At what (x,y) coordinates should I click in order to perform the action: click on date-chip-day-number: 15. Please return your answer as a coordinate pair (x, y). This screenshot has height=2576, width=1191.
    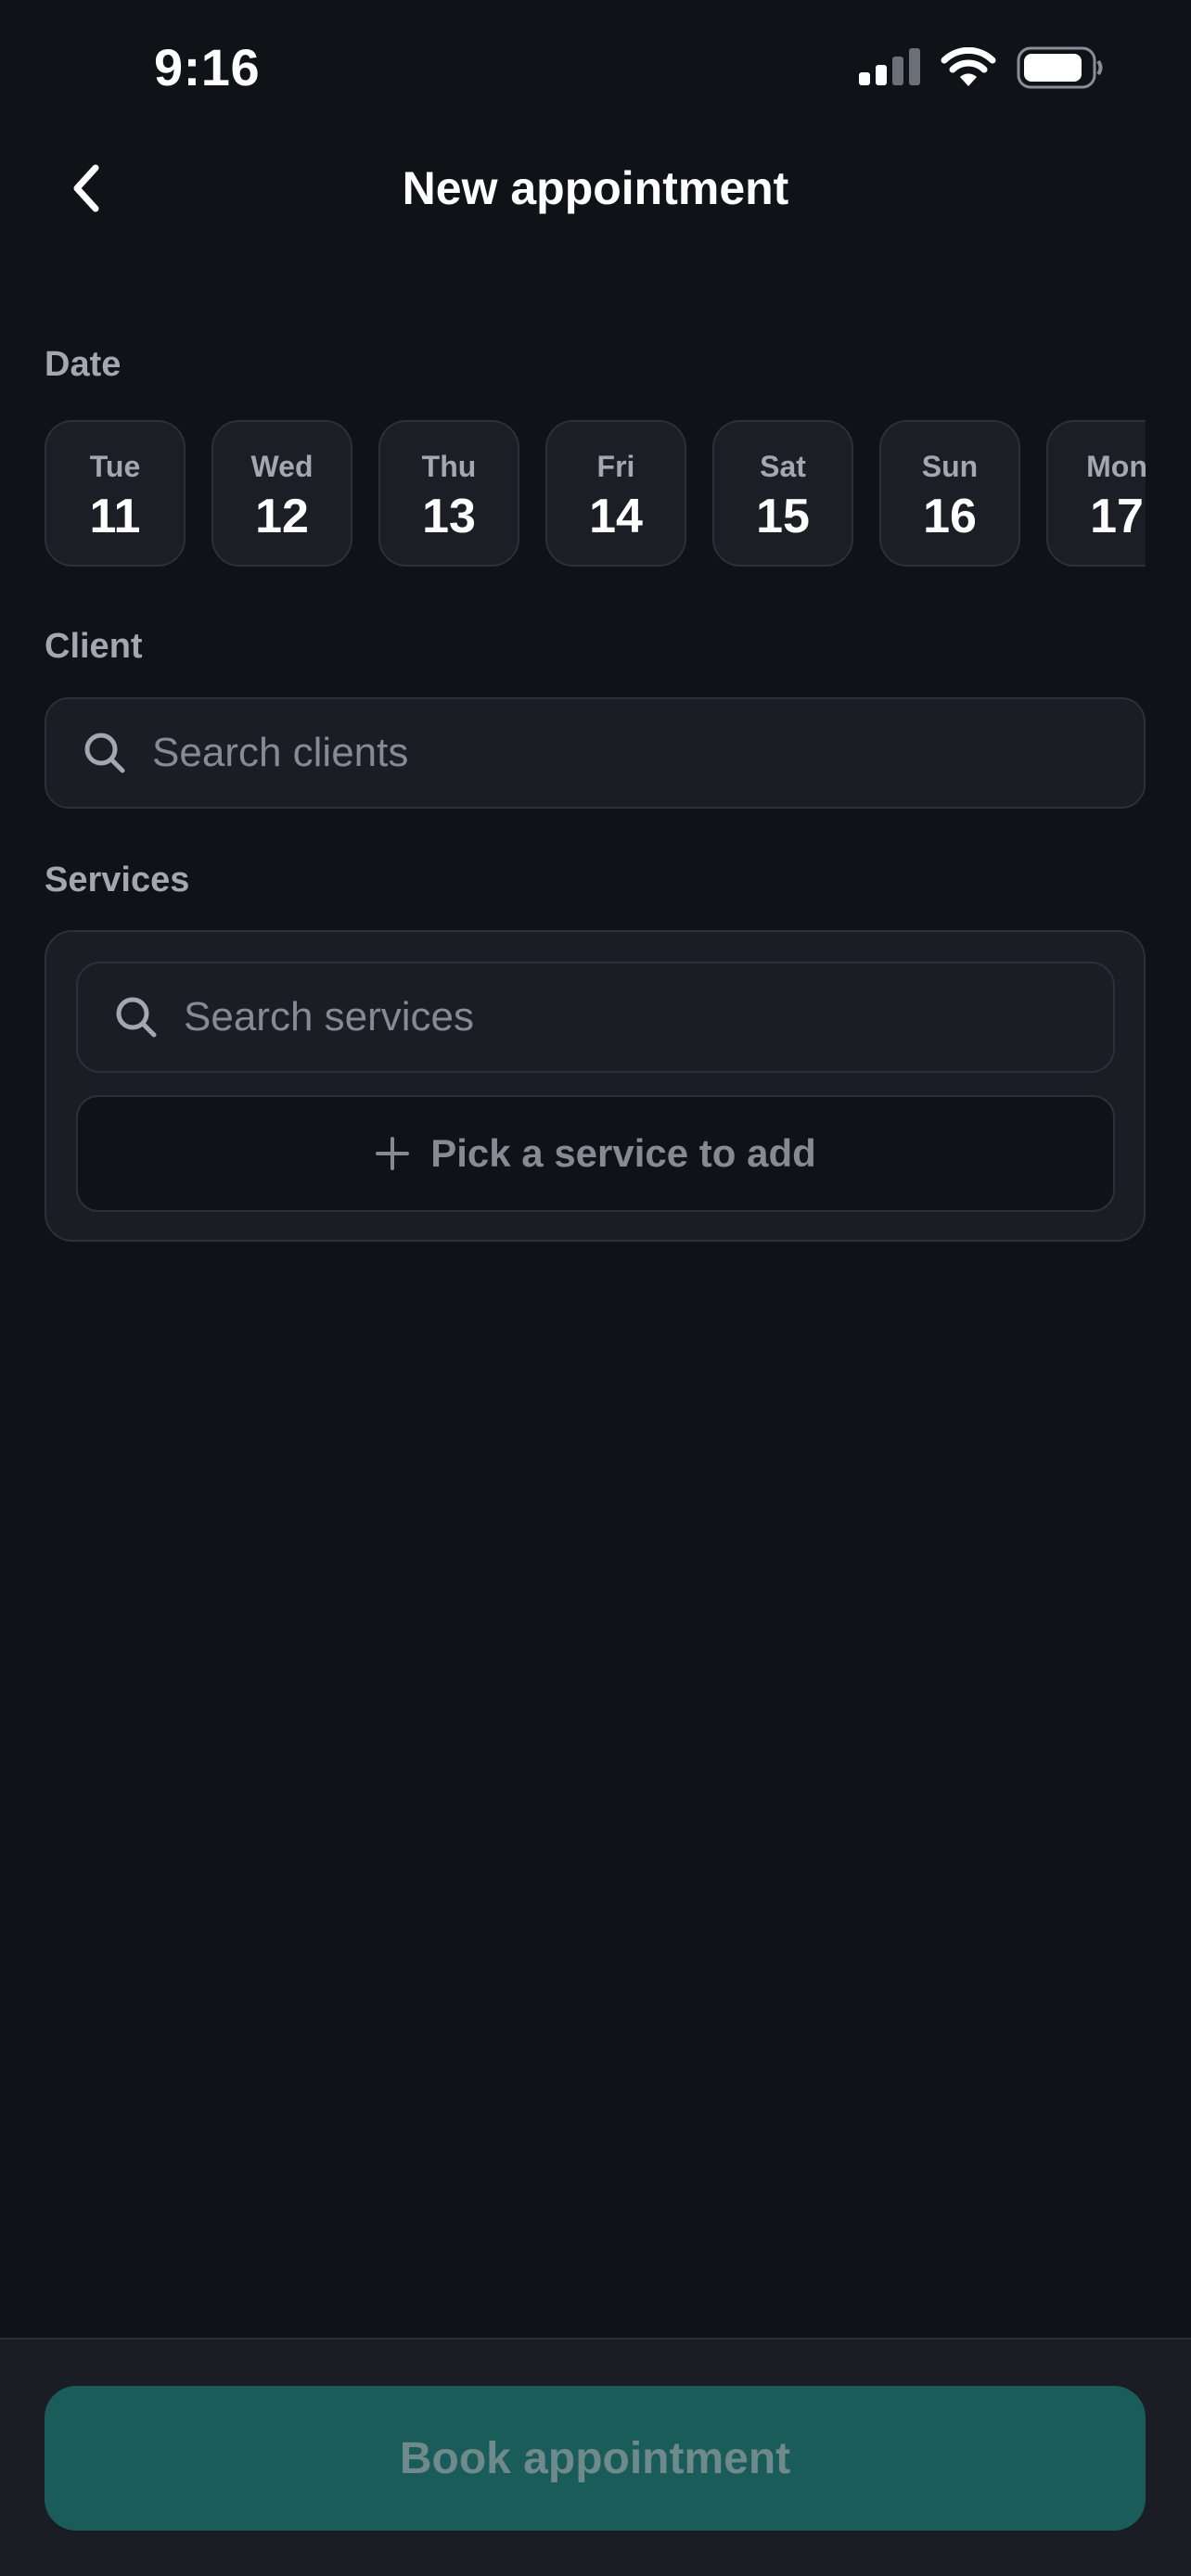
    Looking at the image, I should click on (783, 516).